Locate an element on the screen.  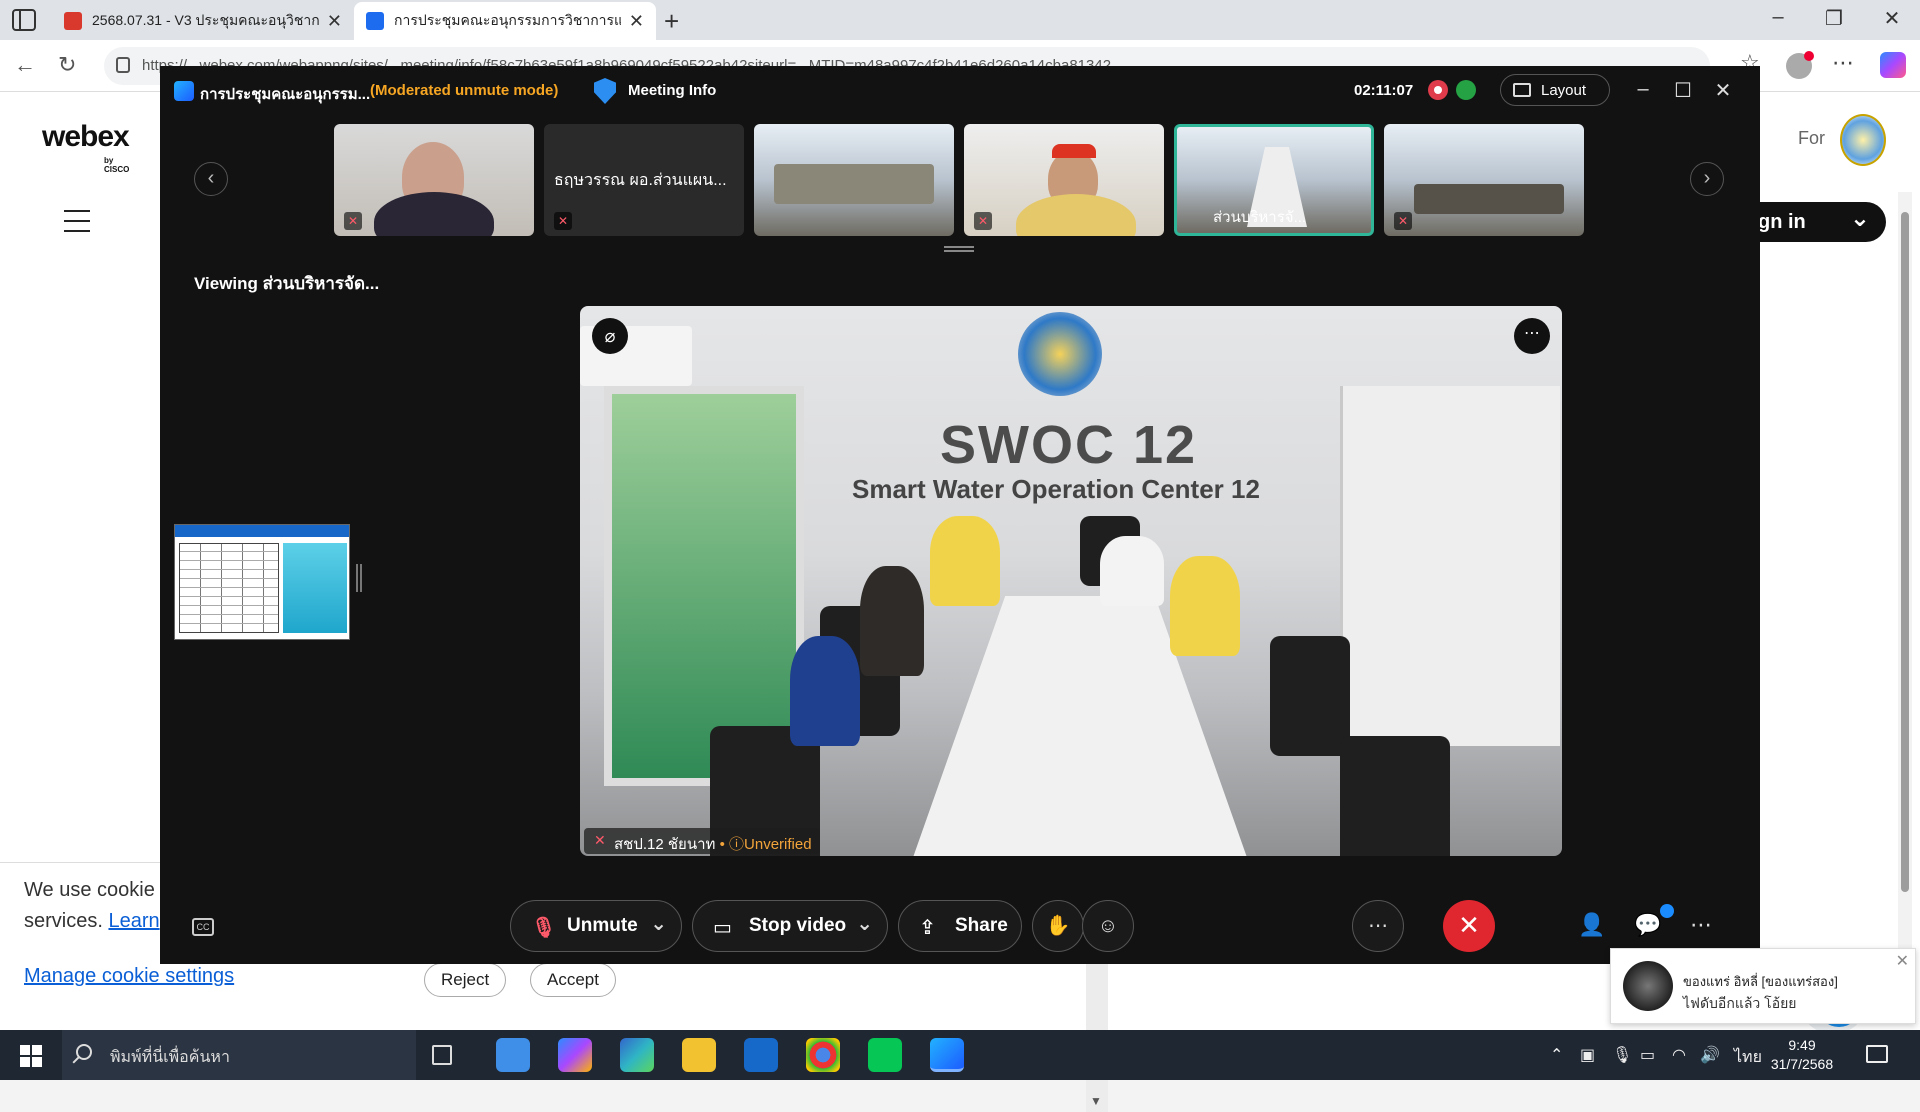
raise-hand-button: ✋ is located at coordinates (1058, 926).